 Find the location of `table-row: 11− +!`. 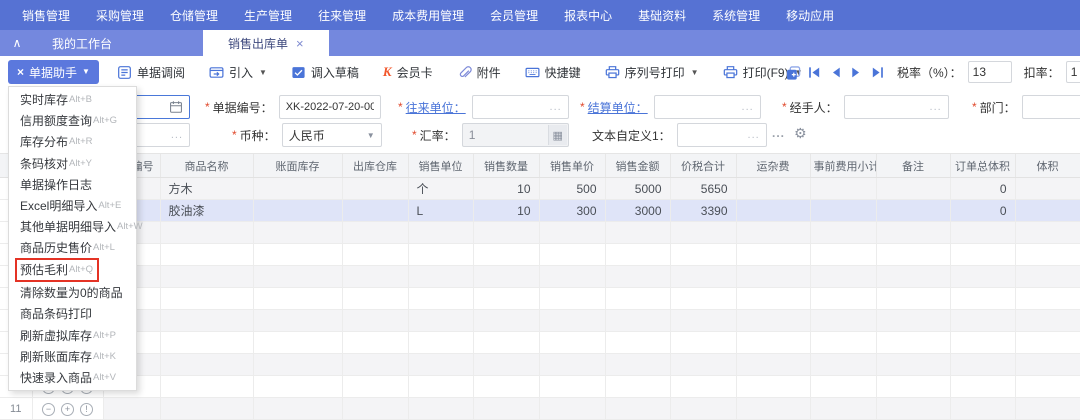

table-row: 11− +! is located at coordinates (540, 408).